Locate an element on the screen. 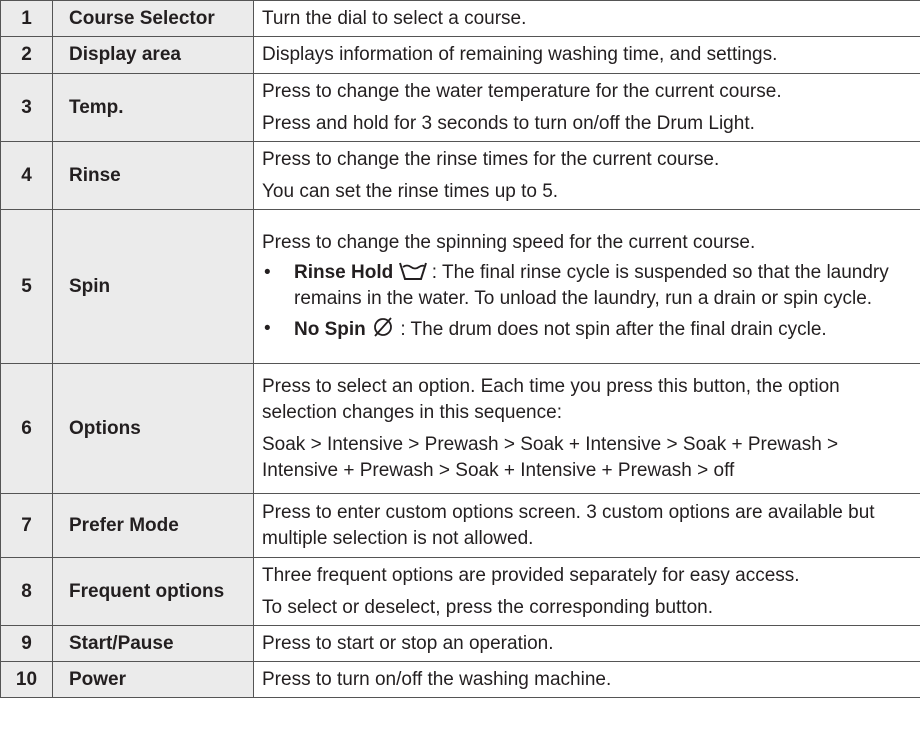  control-name: Prefer Mode is located at coordinates (153, 525).